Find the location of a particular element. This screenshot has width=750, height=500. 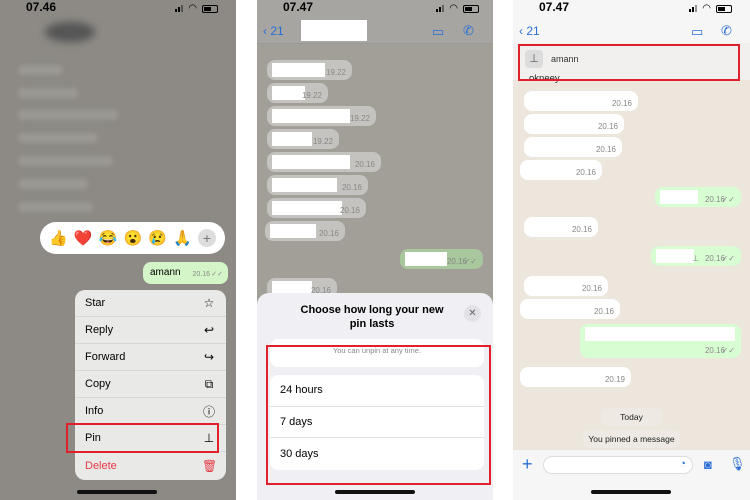

message-text: amann is located at coordinates (165, 272).